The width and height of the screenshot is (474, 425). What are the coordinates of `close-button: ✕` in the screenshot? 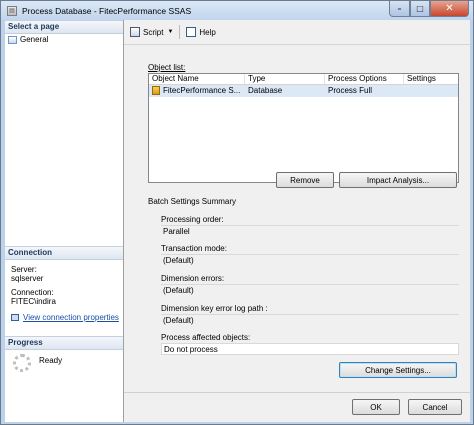 It's located at (449, 9).